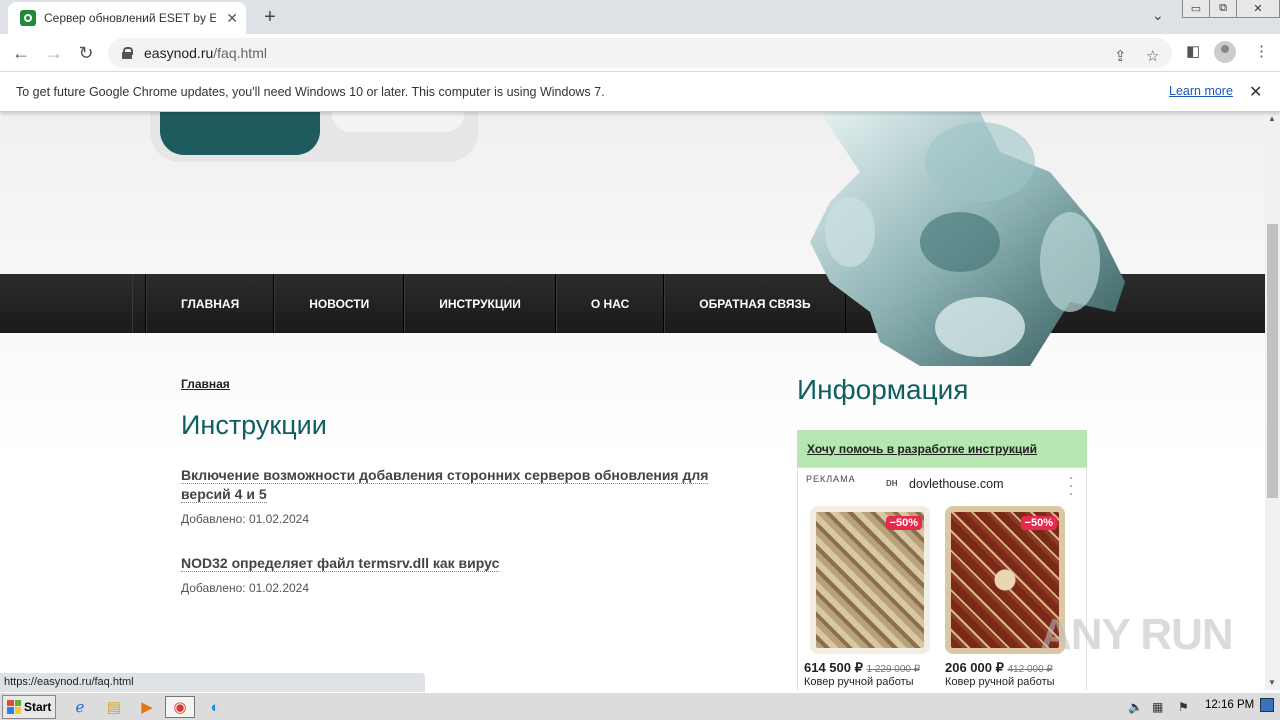  What do you see at coordinates (179, 53) in the screenshot?
I see `url-domain: easynod.ru` at bounding box center [179, 53].